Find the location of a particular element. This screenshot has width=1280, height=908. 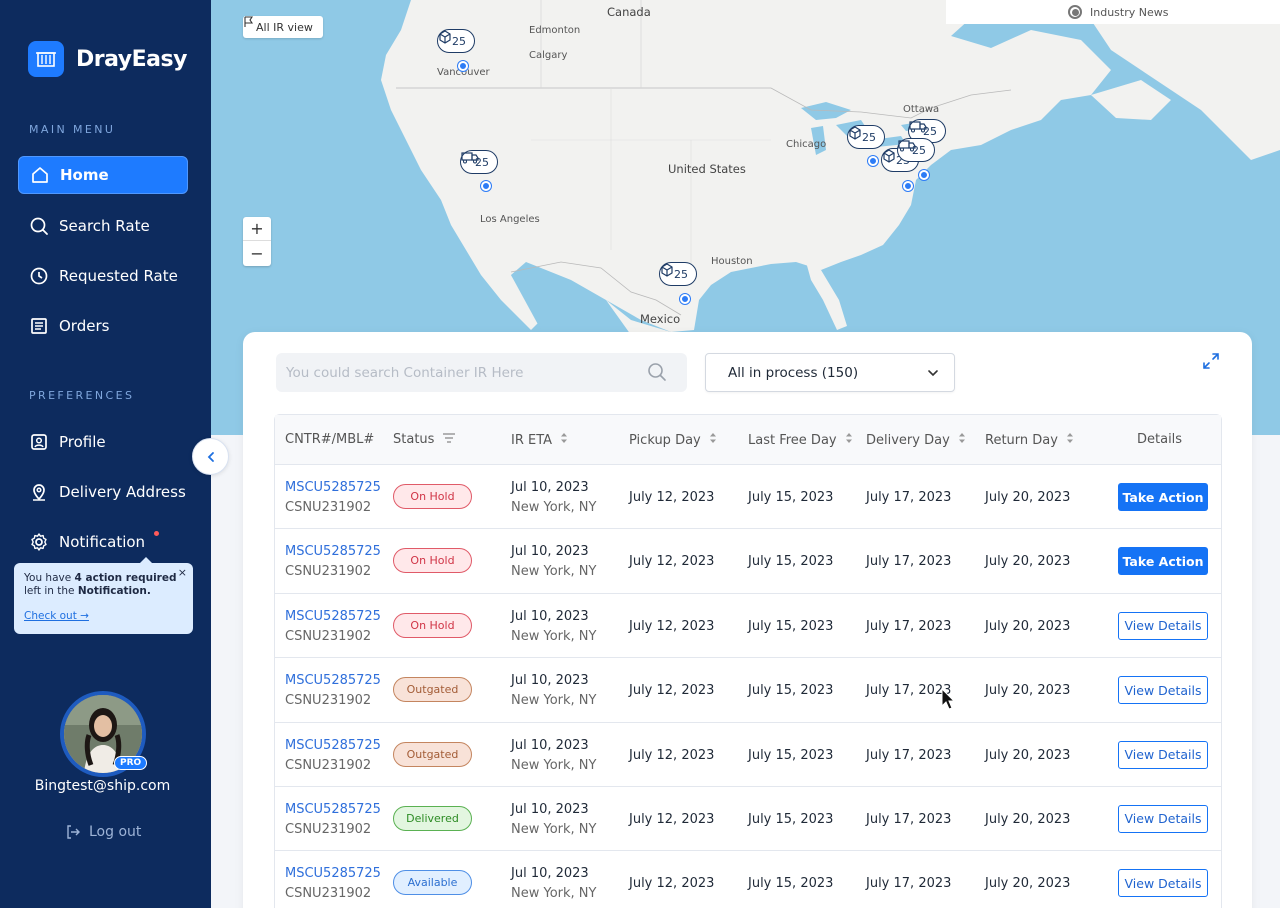

industry-news-button: Industry News is located at coordinates (1113, 12).